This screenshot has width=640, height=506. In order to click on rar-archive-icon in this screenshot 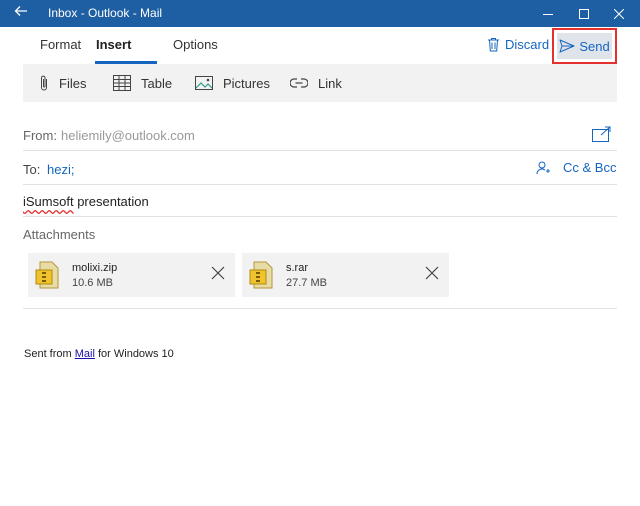, I will do `click(261, 275)`.